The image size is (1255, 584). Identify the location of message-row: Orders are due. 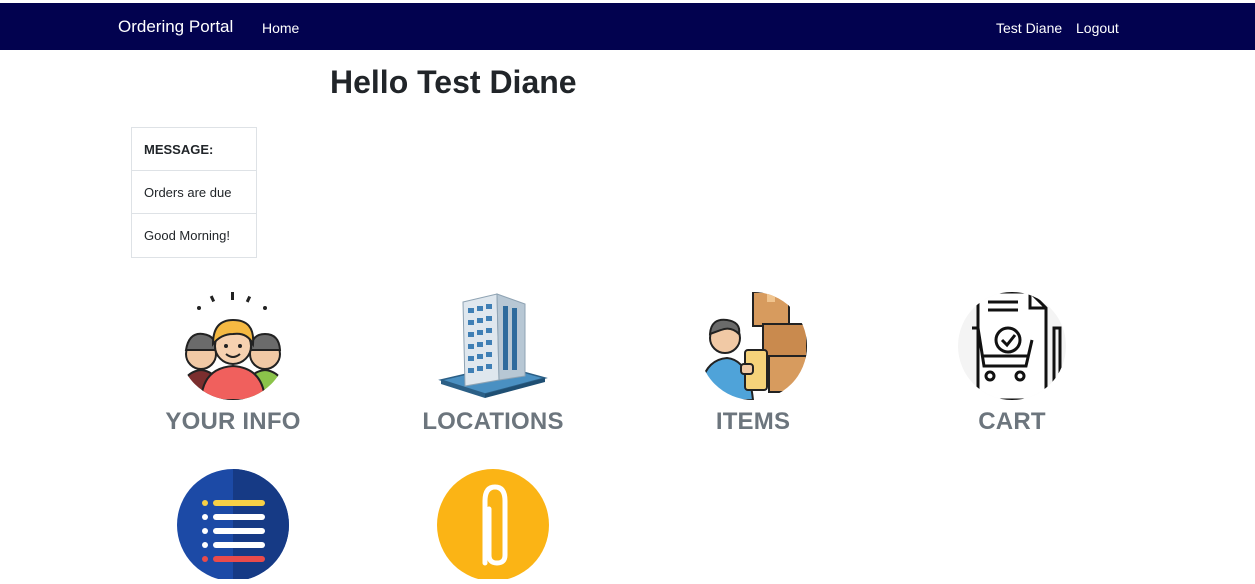
(194, 192).